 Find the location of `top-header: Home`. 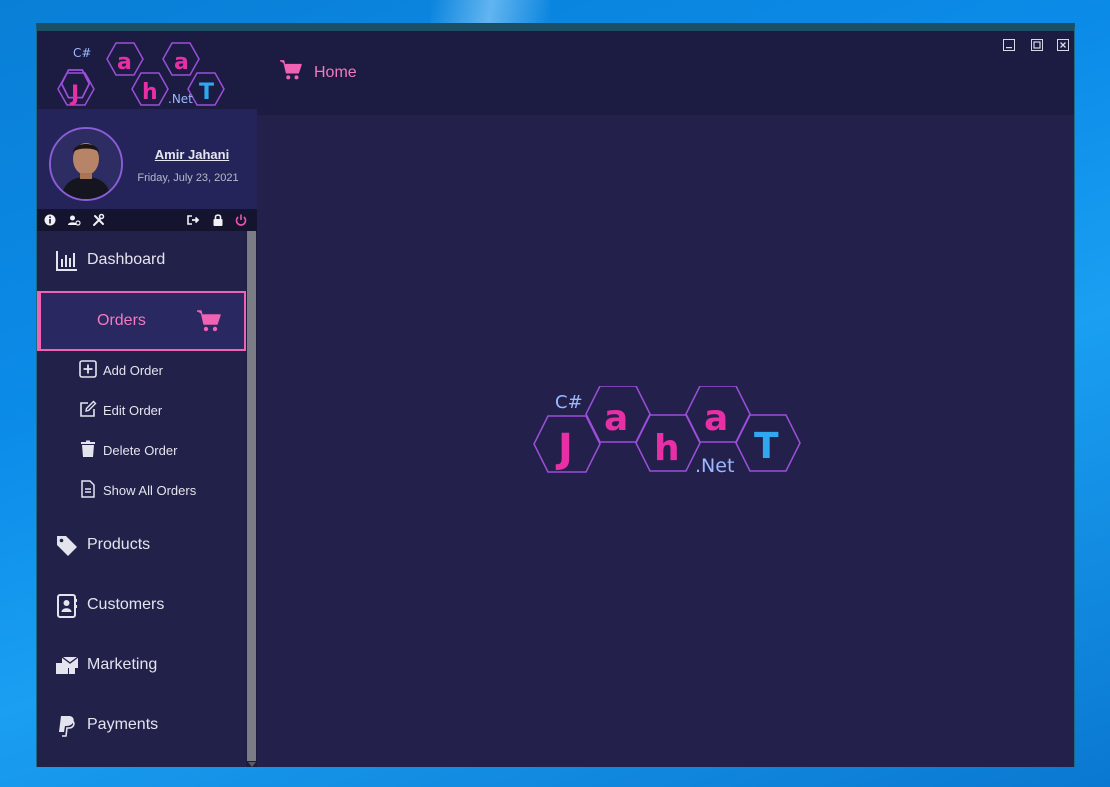

top-header: Home is located at coordinates (665, 73).